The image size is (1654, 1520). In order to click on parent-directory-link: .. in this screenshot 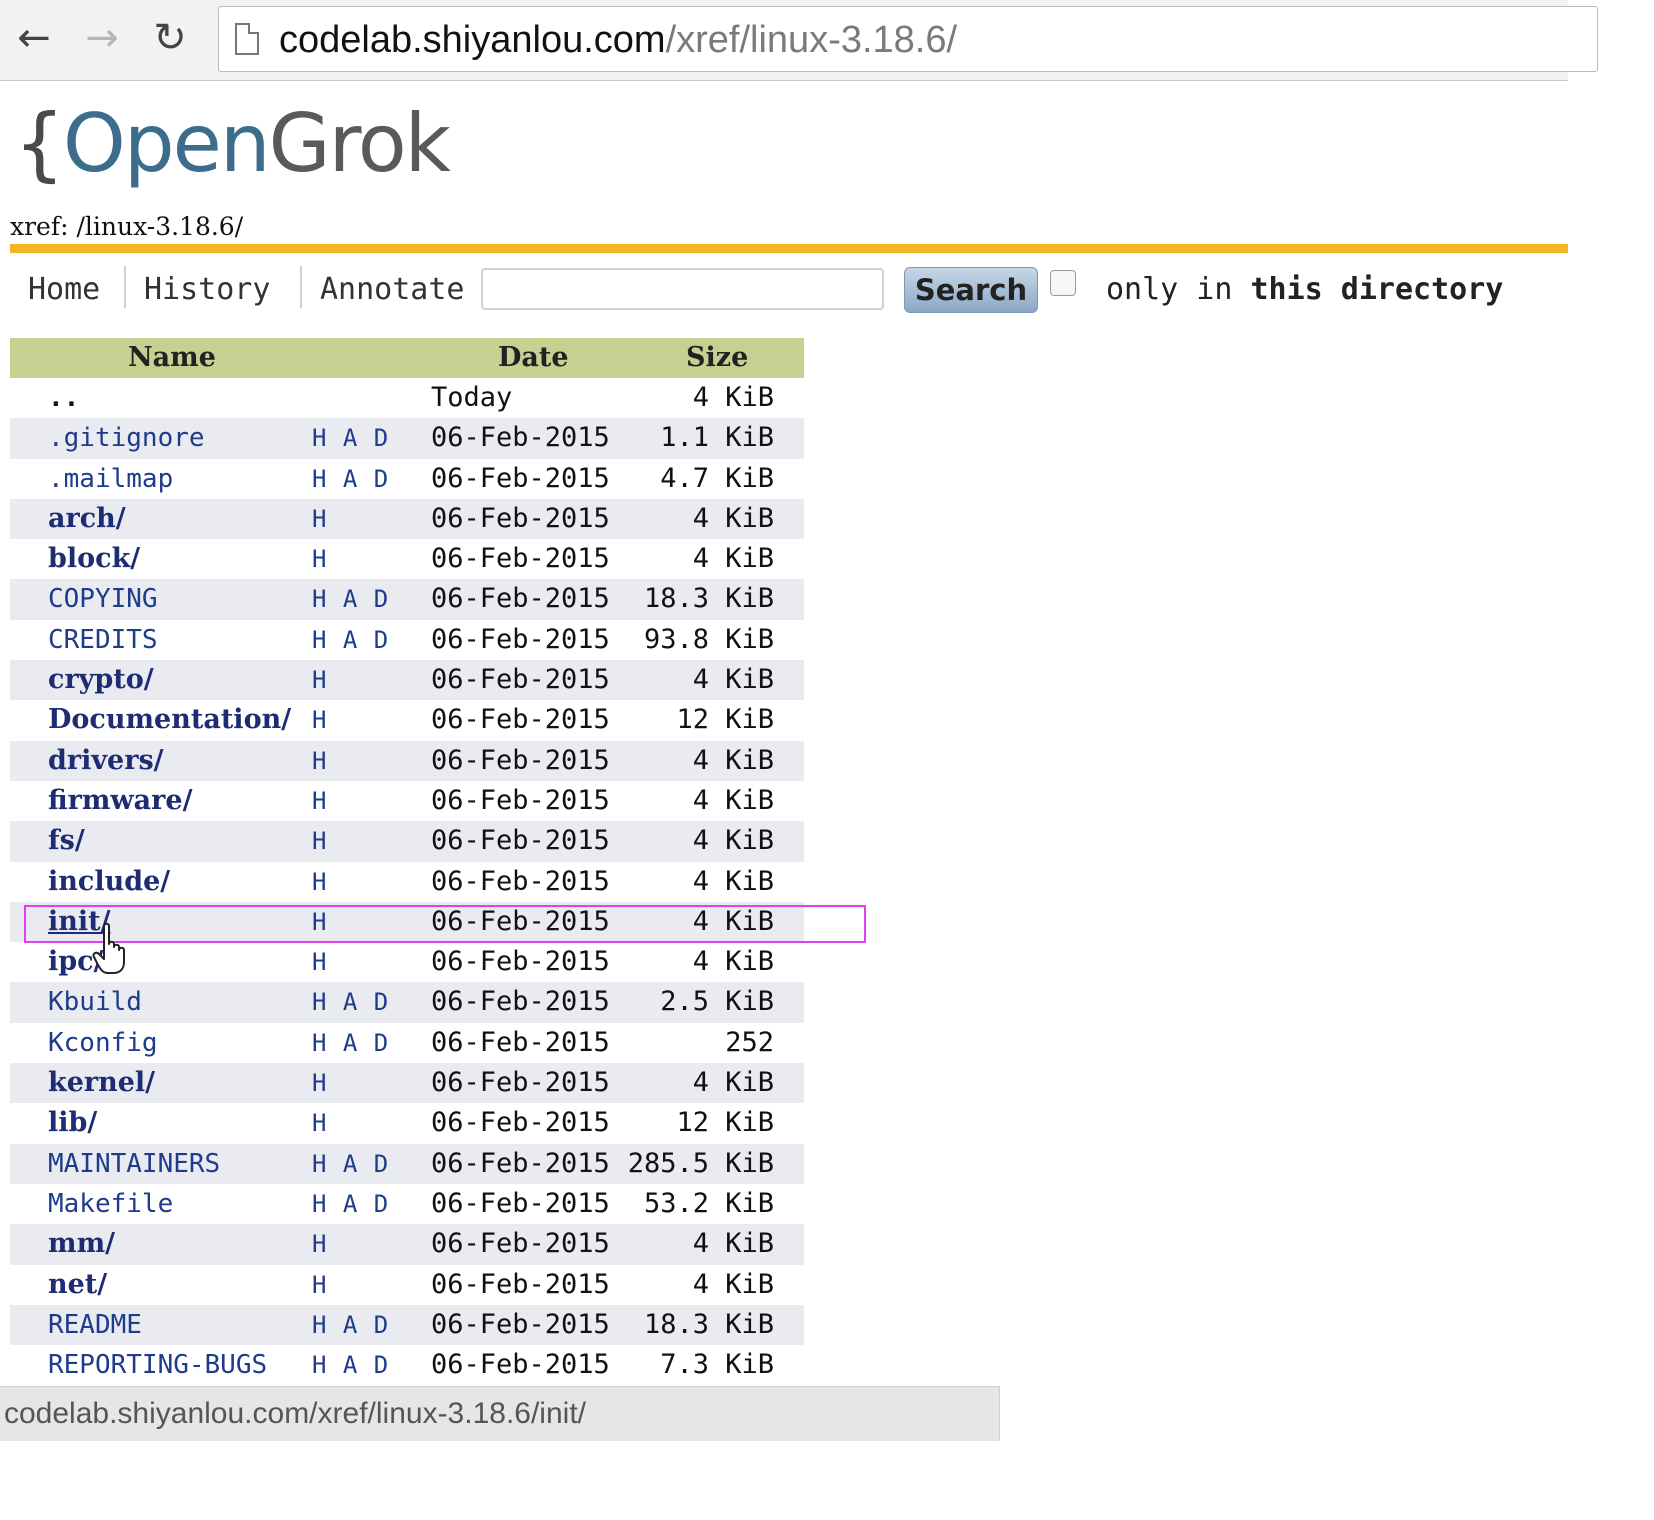, I will do `click(63, 398)`.